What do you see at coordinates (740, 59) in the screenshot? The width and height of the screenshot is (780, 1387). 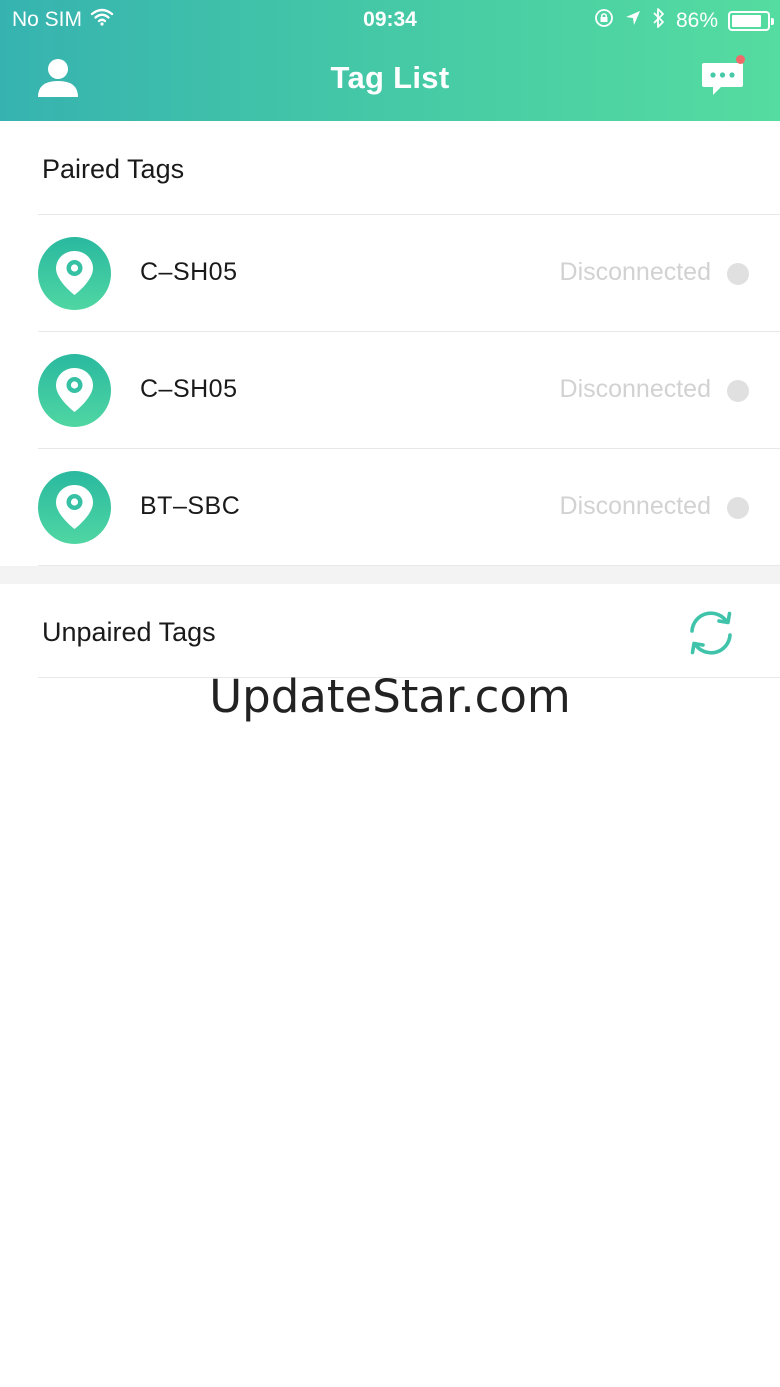 I see `notification-dot` at bounding box center [740, 59].